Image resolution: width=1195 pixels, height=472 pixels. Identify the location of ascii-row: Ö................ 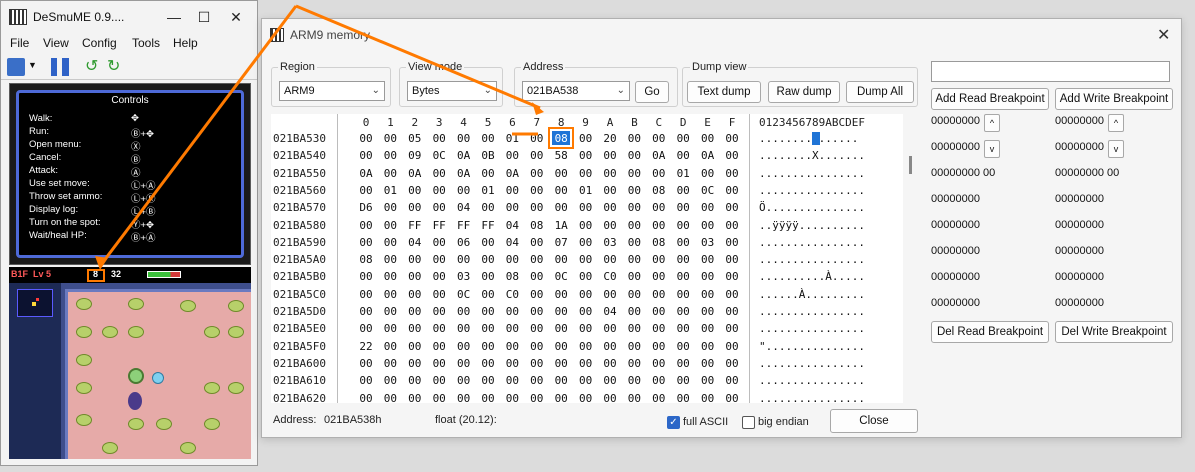
(812, 207).